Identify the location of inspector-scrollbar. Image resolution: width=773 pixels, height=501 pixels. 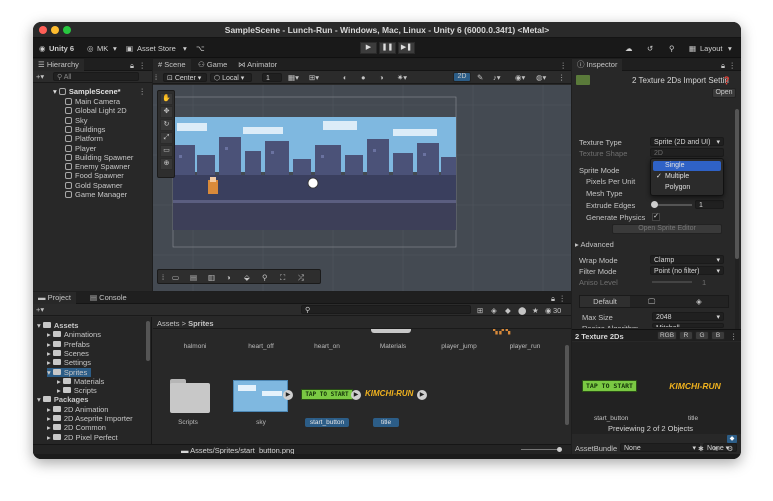
(737, 219).